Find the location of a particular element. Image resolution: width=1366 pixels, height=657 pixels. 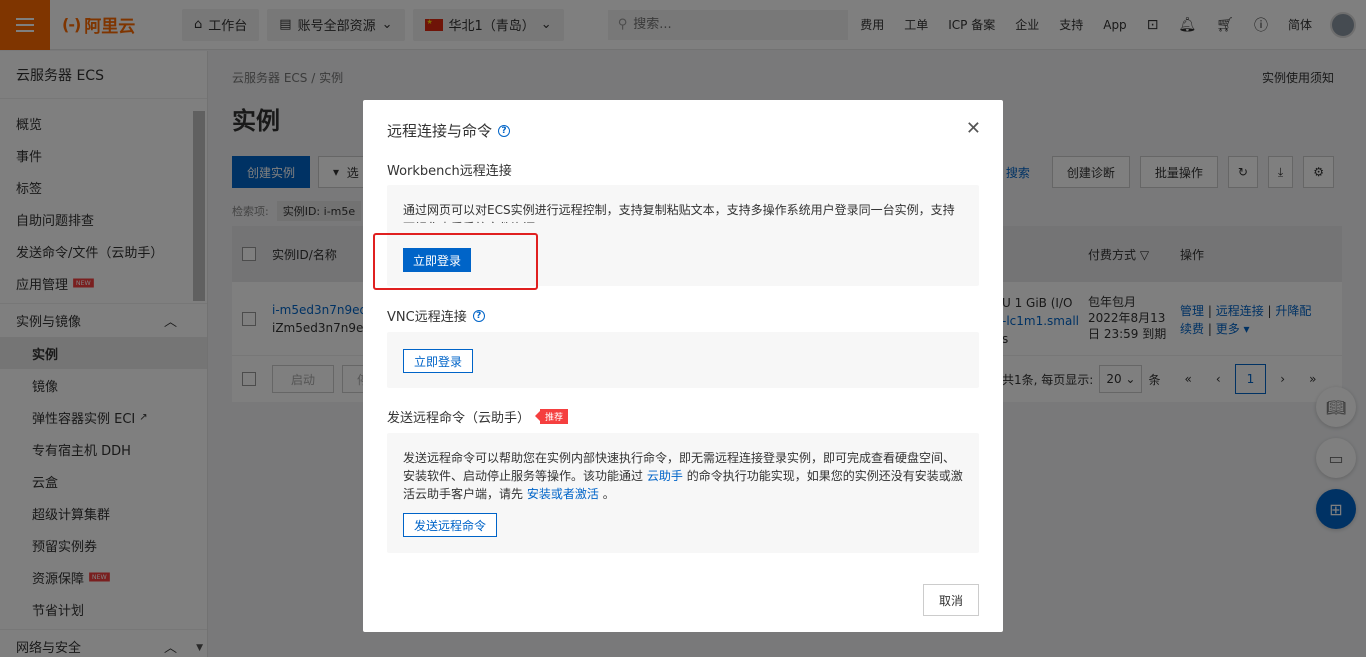

vnc-login-button: 立即登录 is located at coordinates (438, 361).